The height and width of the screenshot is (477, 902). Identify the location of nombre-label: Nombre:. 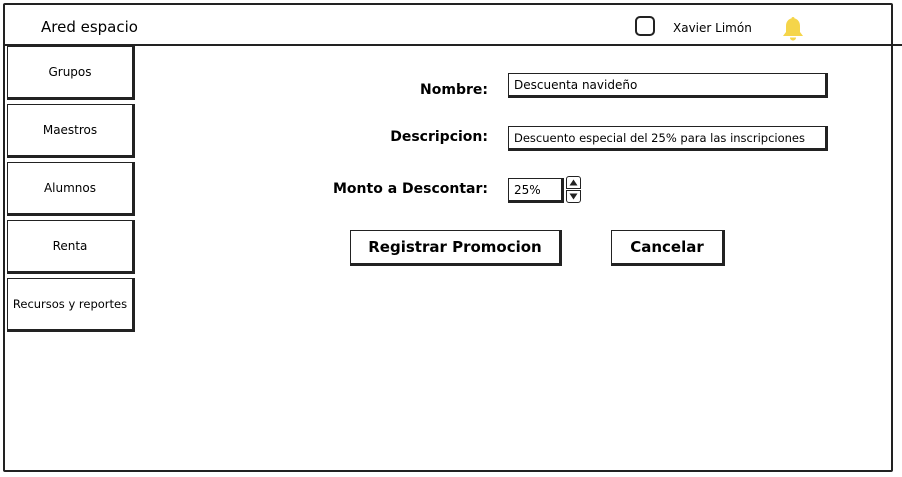
(454, 90).